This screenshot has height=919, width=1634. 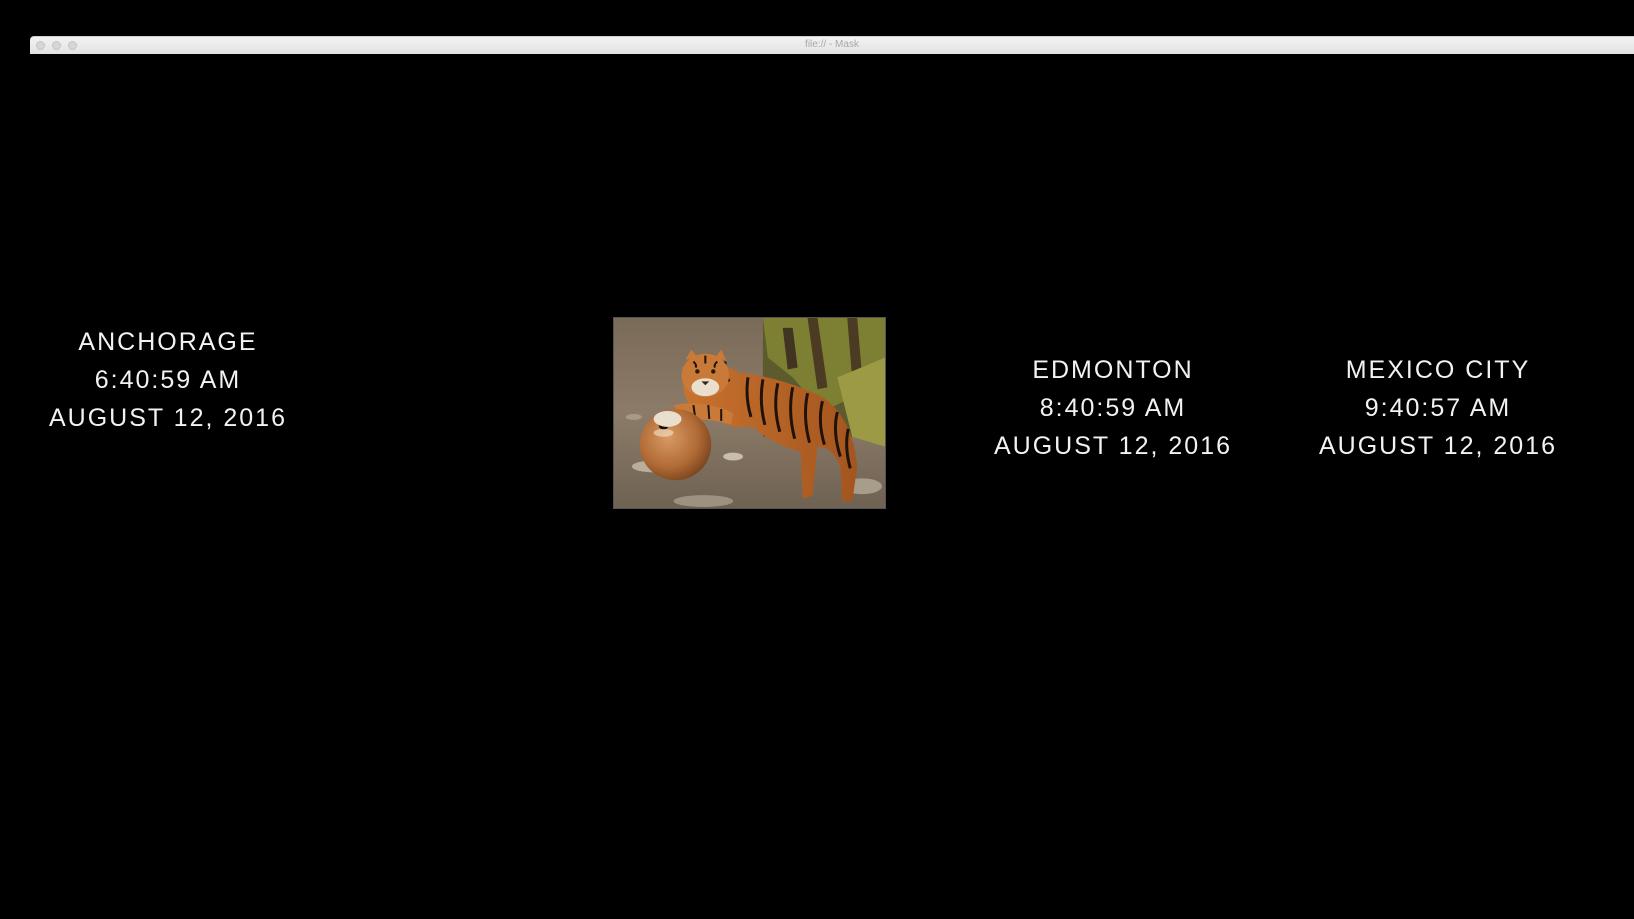 I want to click on window-titlebar: file:// - Mask, so click(x=832, y=45).